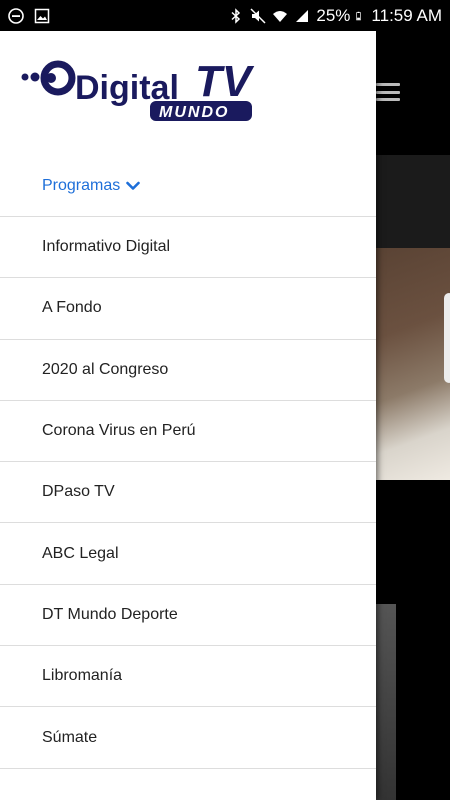 This screenshot has height=800, width=450. I want to click on mute-icon, so click(258, 15).